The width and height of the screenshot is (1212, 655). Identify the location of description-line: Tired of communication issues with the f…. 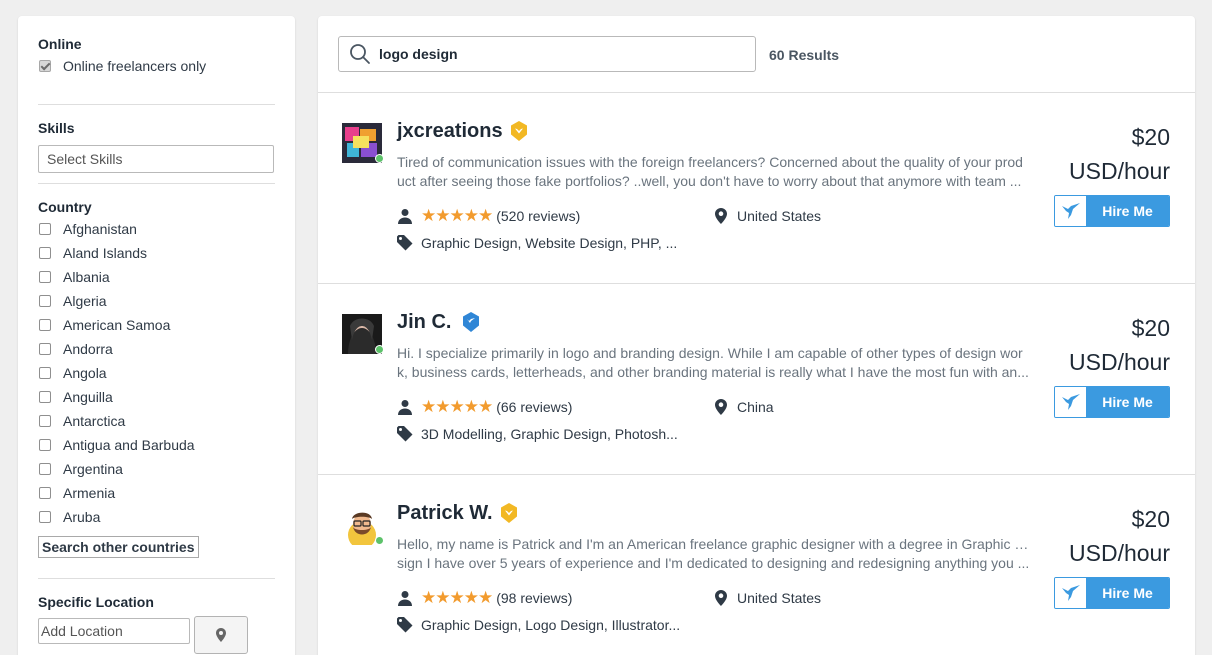
(710, 162).